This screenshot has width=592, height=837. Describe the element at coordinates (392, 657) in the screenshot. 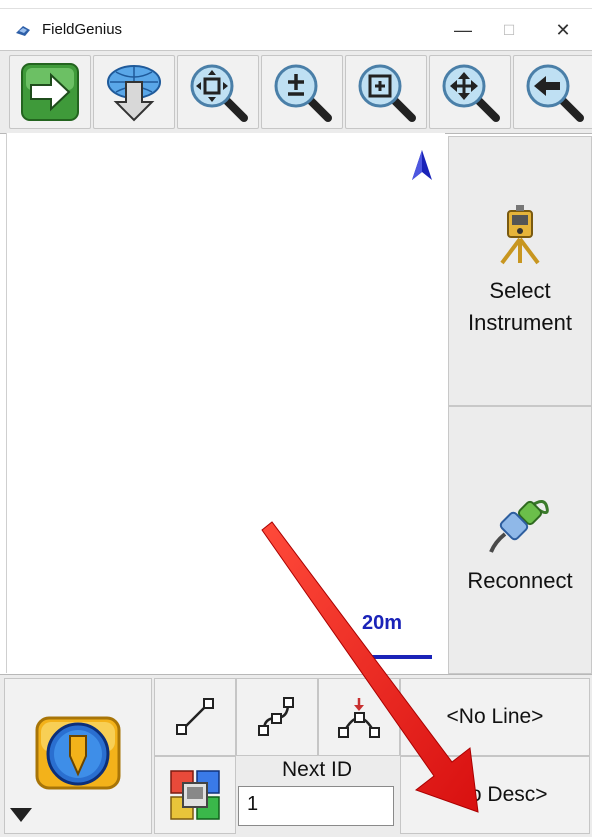

I see `scale-bar` at that location.